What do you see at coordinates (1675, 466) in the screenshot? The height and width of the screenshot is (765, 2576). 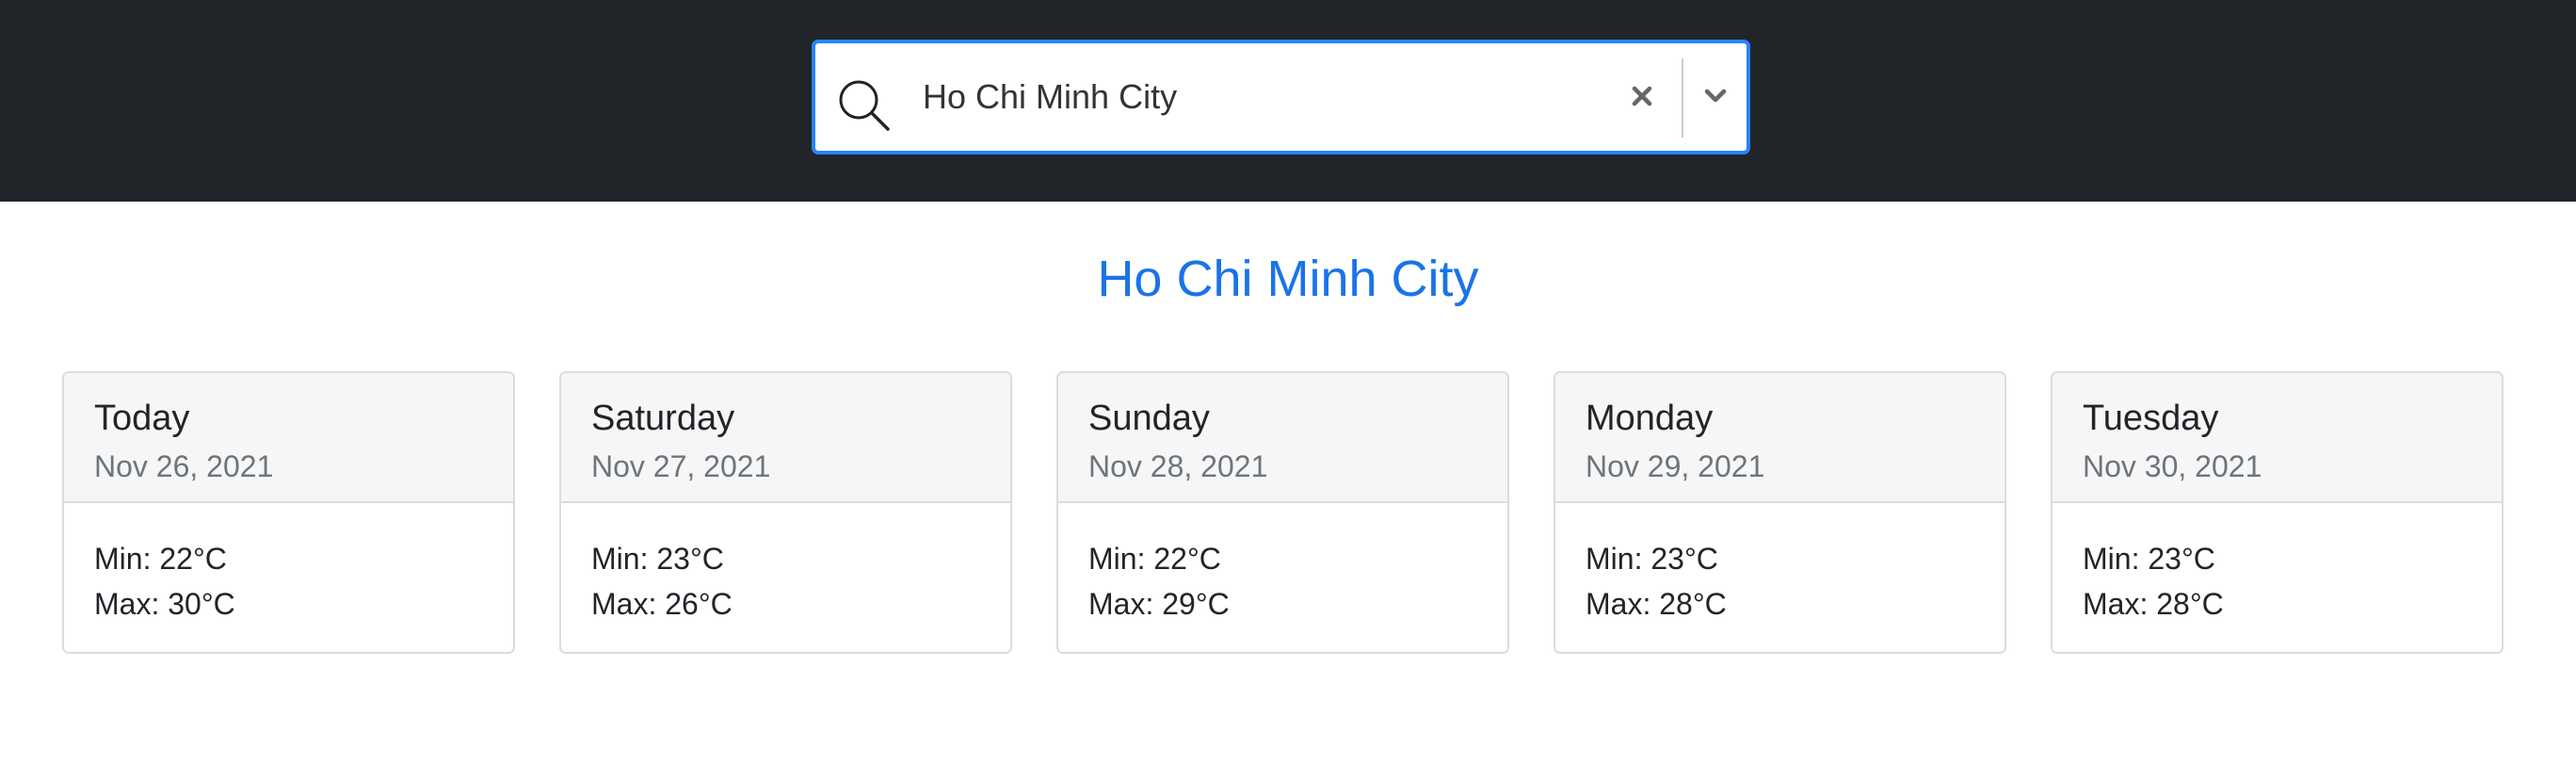 I see `card-date: Nov 29, 2021` at bounding box center [1675, 466].